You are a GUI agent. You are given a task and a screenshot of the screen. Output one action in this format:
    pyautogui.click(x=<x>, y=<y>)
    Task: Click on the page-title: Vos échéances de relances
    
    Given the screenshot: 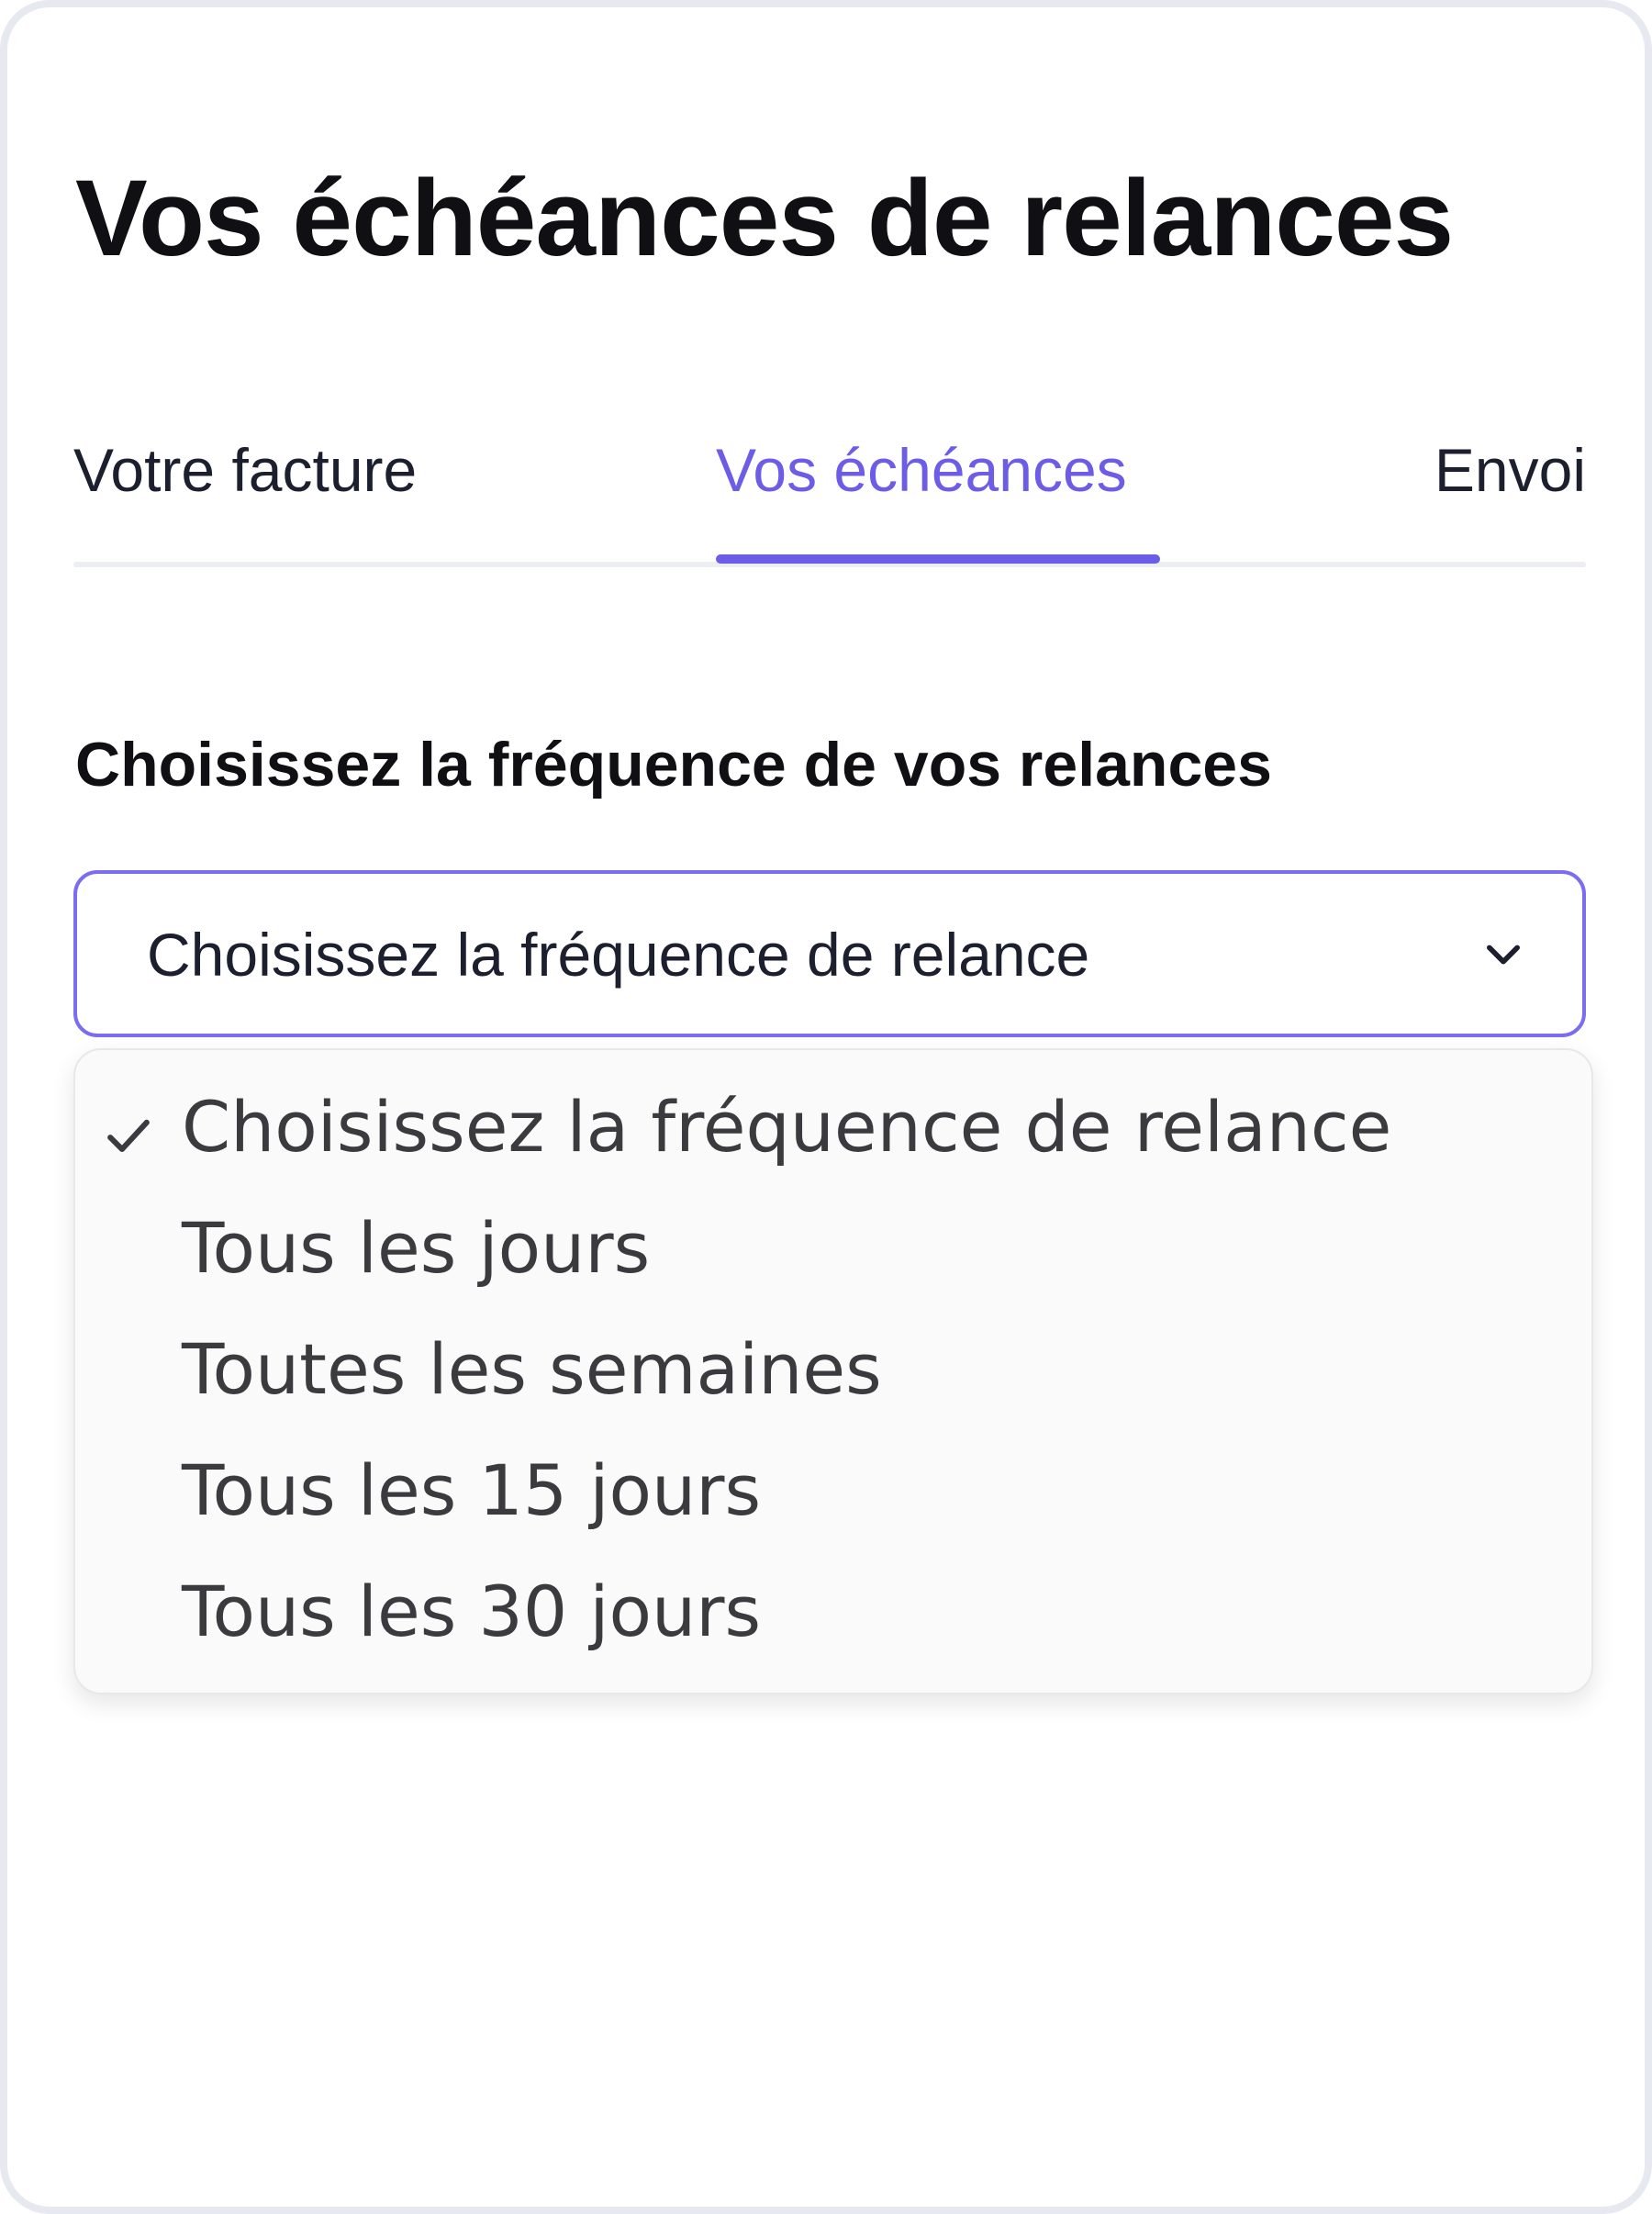 What is the action you would take?
    pyautogui.click(x=765, y=218)
    